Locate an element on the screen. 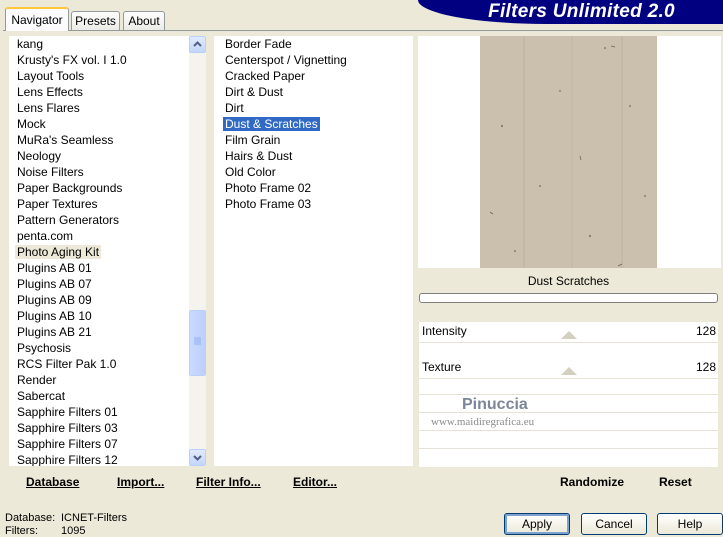 This screenshot has width=723, height=537. intensity-slider: Intensity 128 is located at coordinates (568, 340).